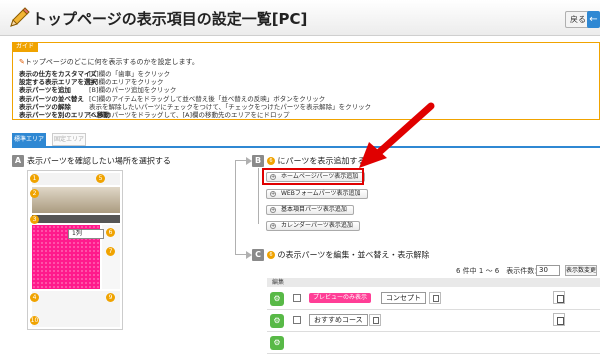  I want to click on add-webform-part-button: + WEBフォームパーツ表示追加, so click(317, 194).